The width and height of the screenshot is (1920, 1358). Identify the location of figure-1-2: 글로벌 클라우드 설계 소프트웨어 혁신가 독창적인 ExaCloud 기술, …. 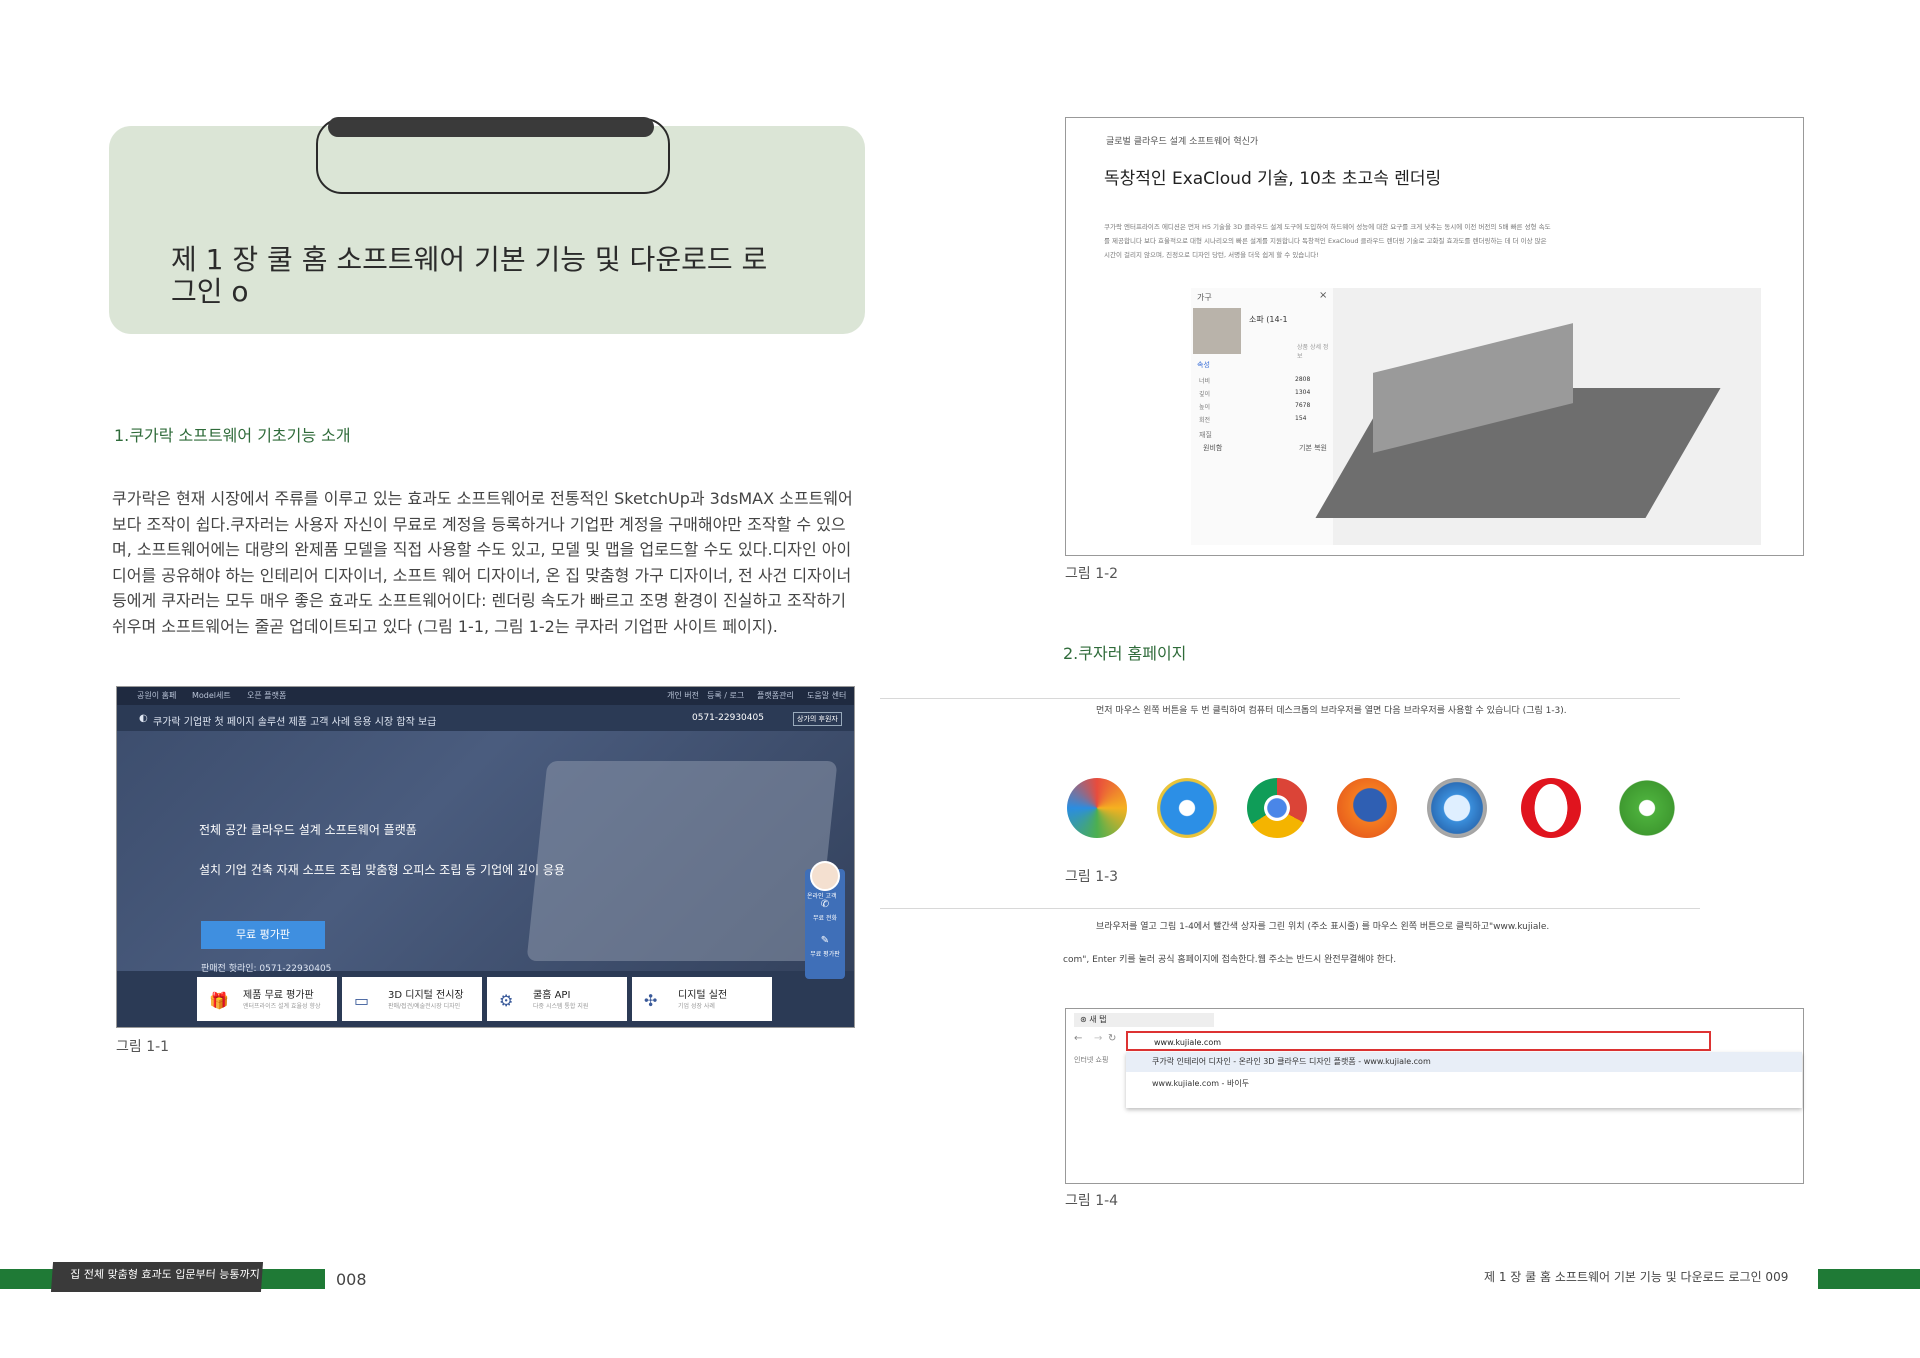
(1434, 336).